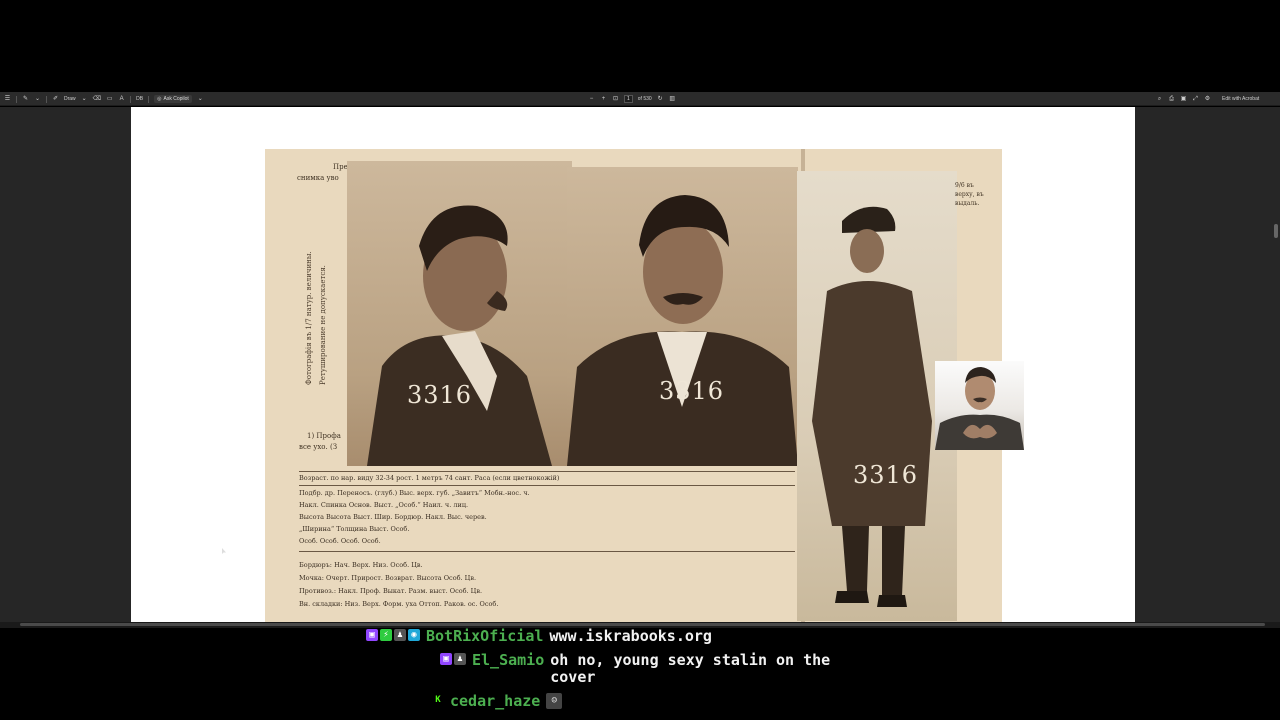 This screenshot has height=720, width=1280. What do you see at coordinates (7, 99) in the screenshot?
I see `menu-icon: ☰` at bounding box center [7, 99].